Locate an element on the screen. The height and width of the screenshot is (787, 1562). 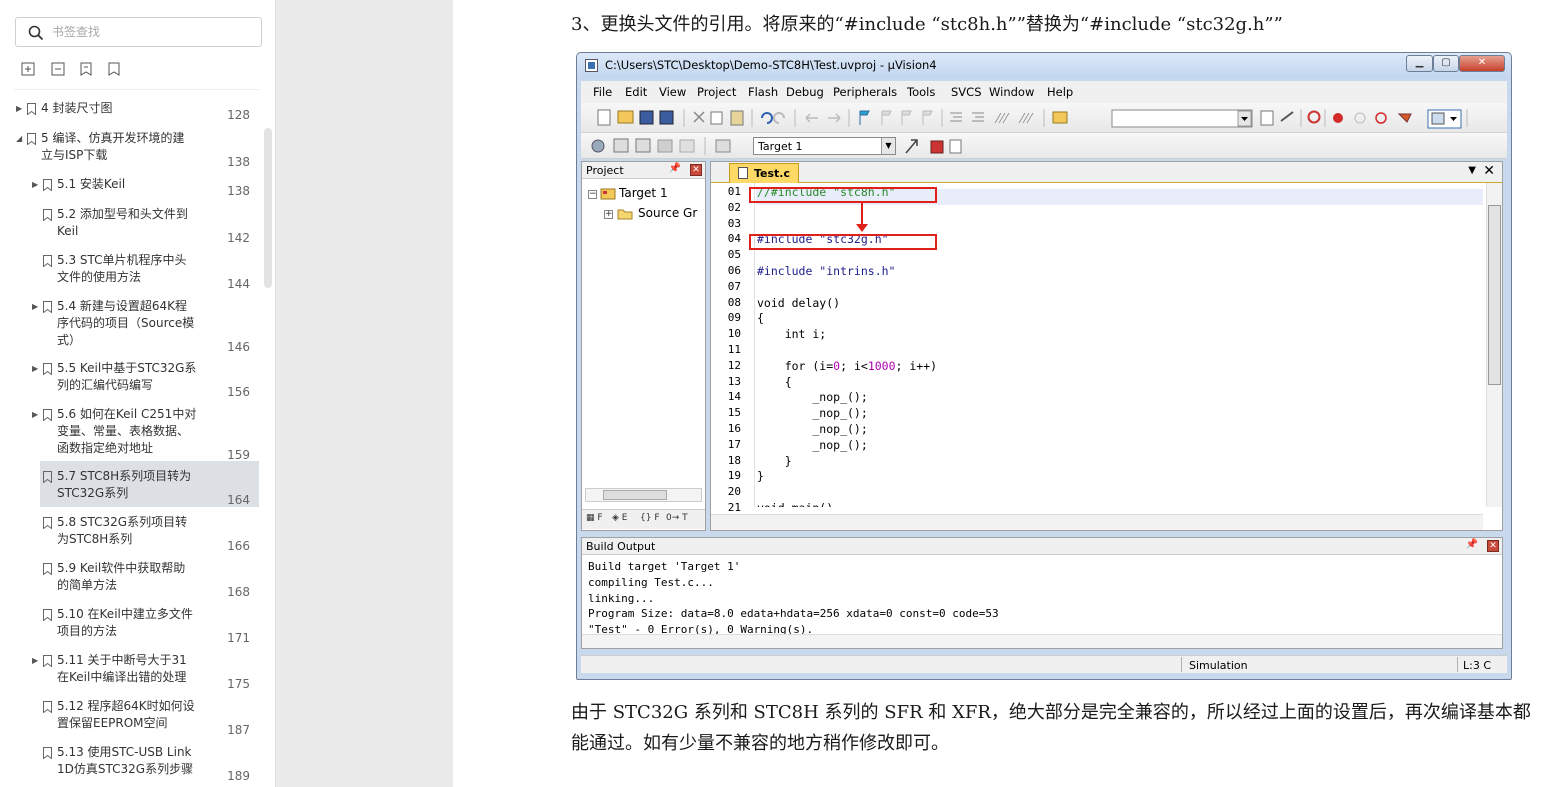
maximize-button: ▢ is located at coordinates (1446, 63).